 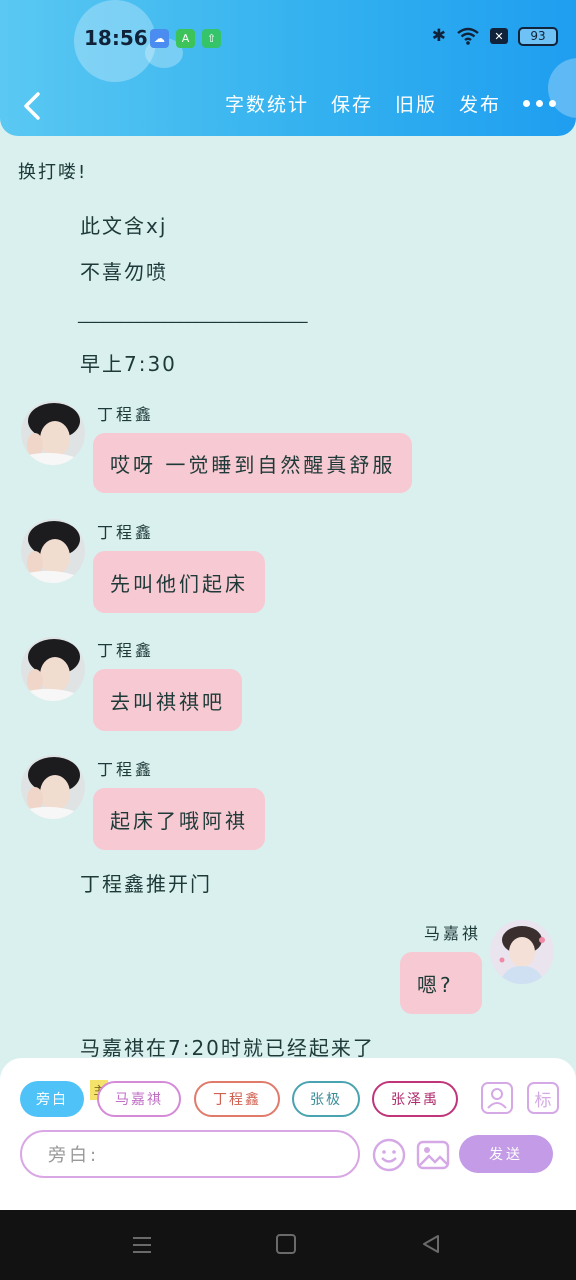 I want to click on image-button, so click(x=433, y=1155).